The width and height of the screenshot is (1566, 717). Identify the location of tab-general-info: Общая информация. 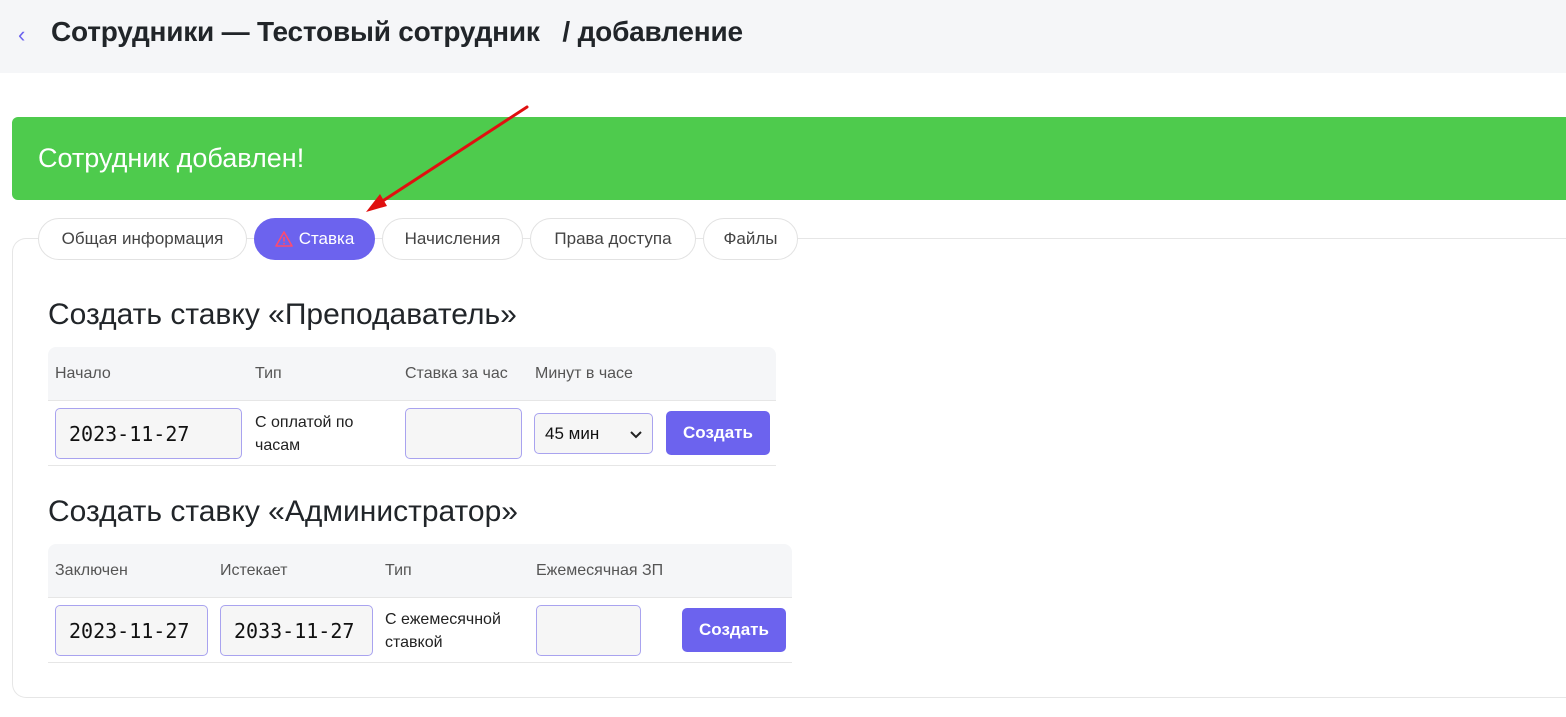
(142, 239).